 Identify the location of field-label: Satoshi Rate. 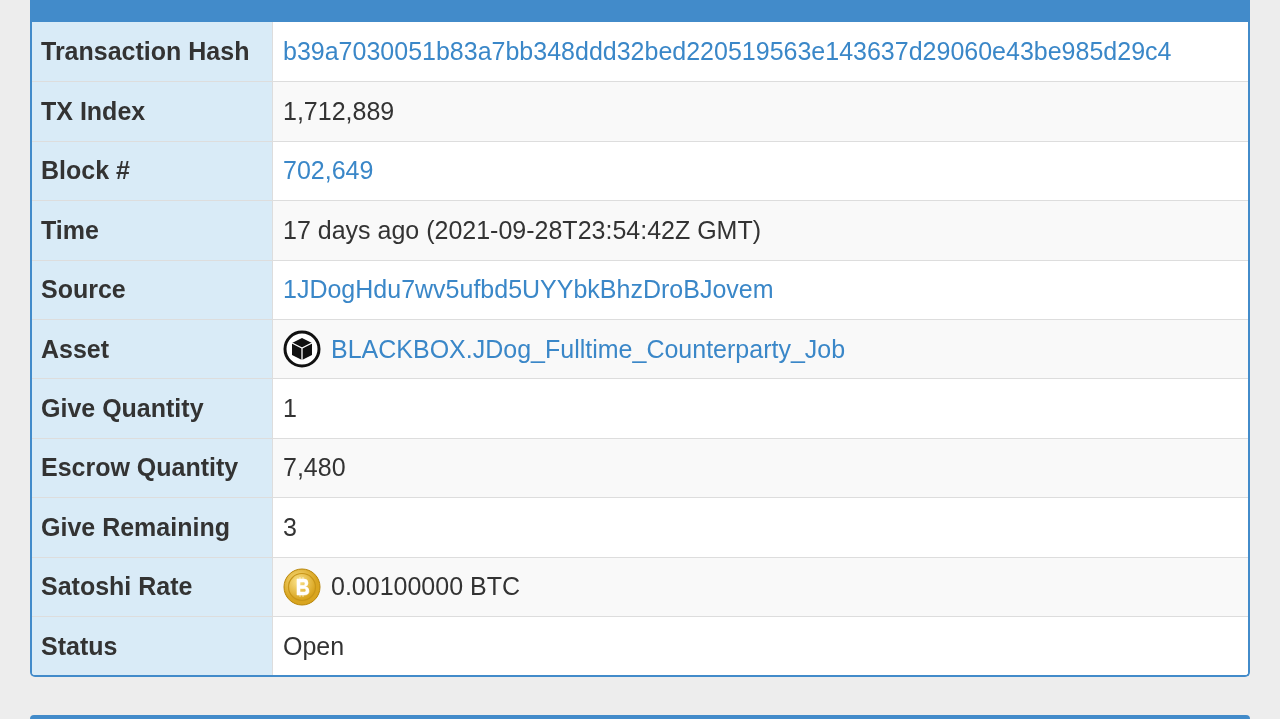
(117, 587).